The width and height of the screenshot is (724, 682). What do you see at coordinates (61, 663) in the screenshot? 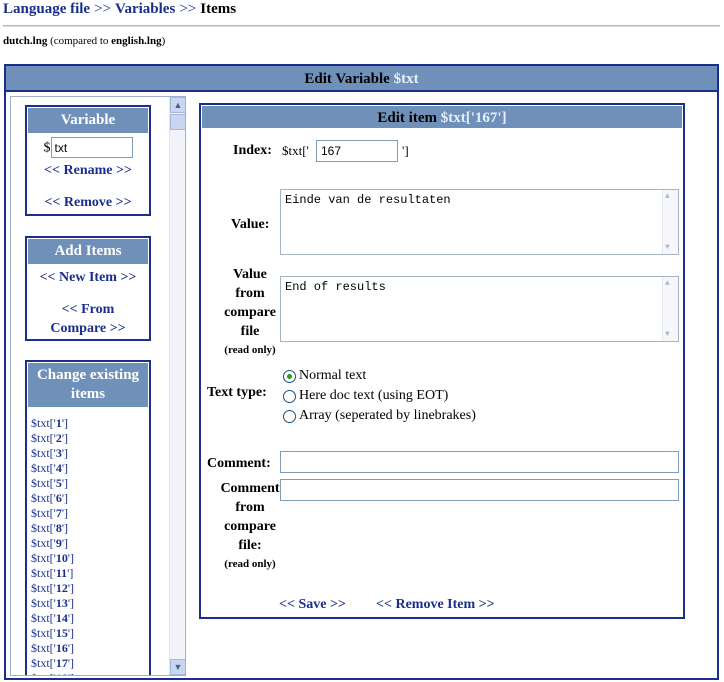
I see `item-number: 17` at bounding box center [61, 663].